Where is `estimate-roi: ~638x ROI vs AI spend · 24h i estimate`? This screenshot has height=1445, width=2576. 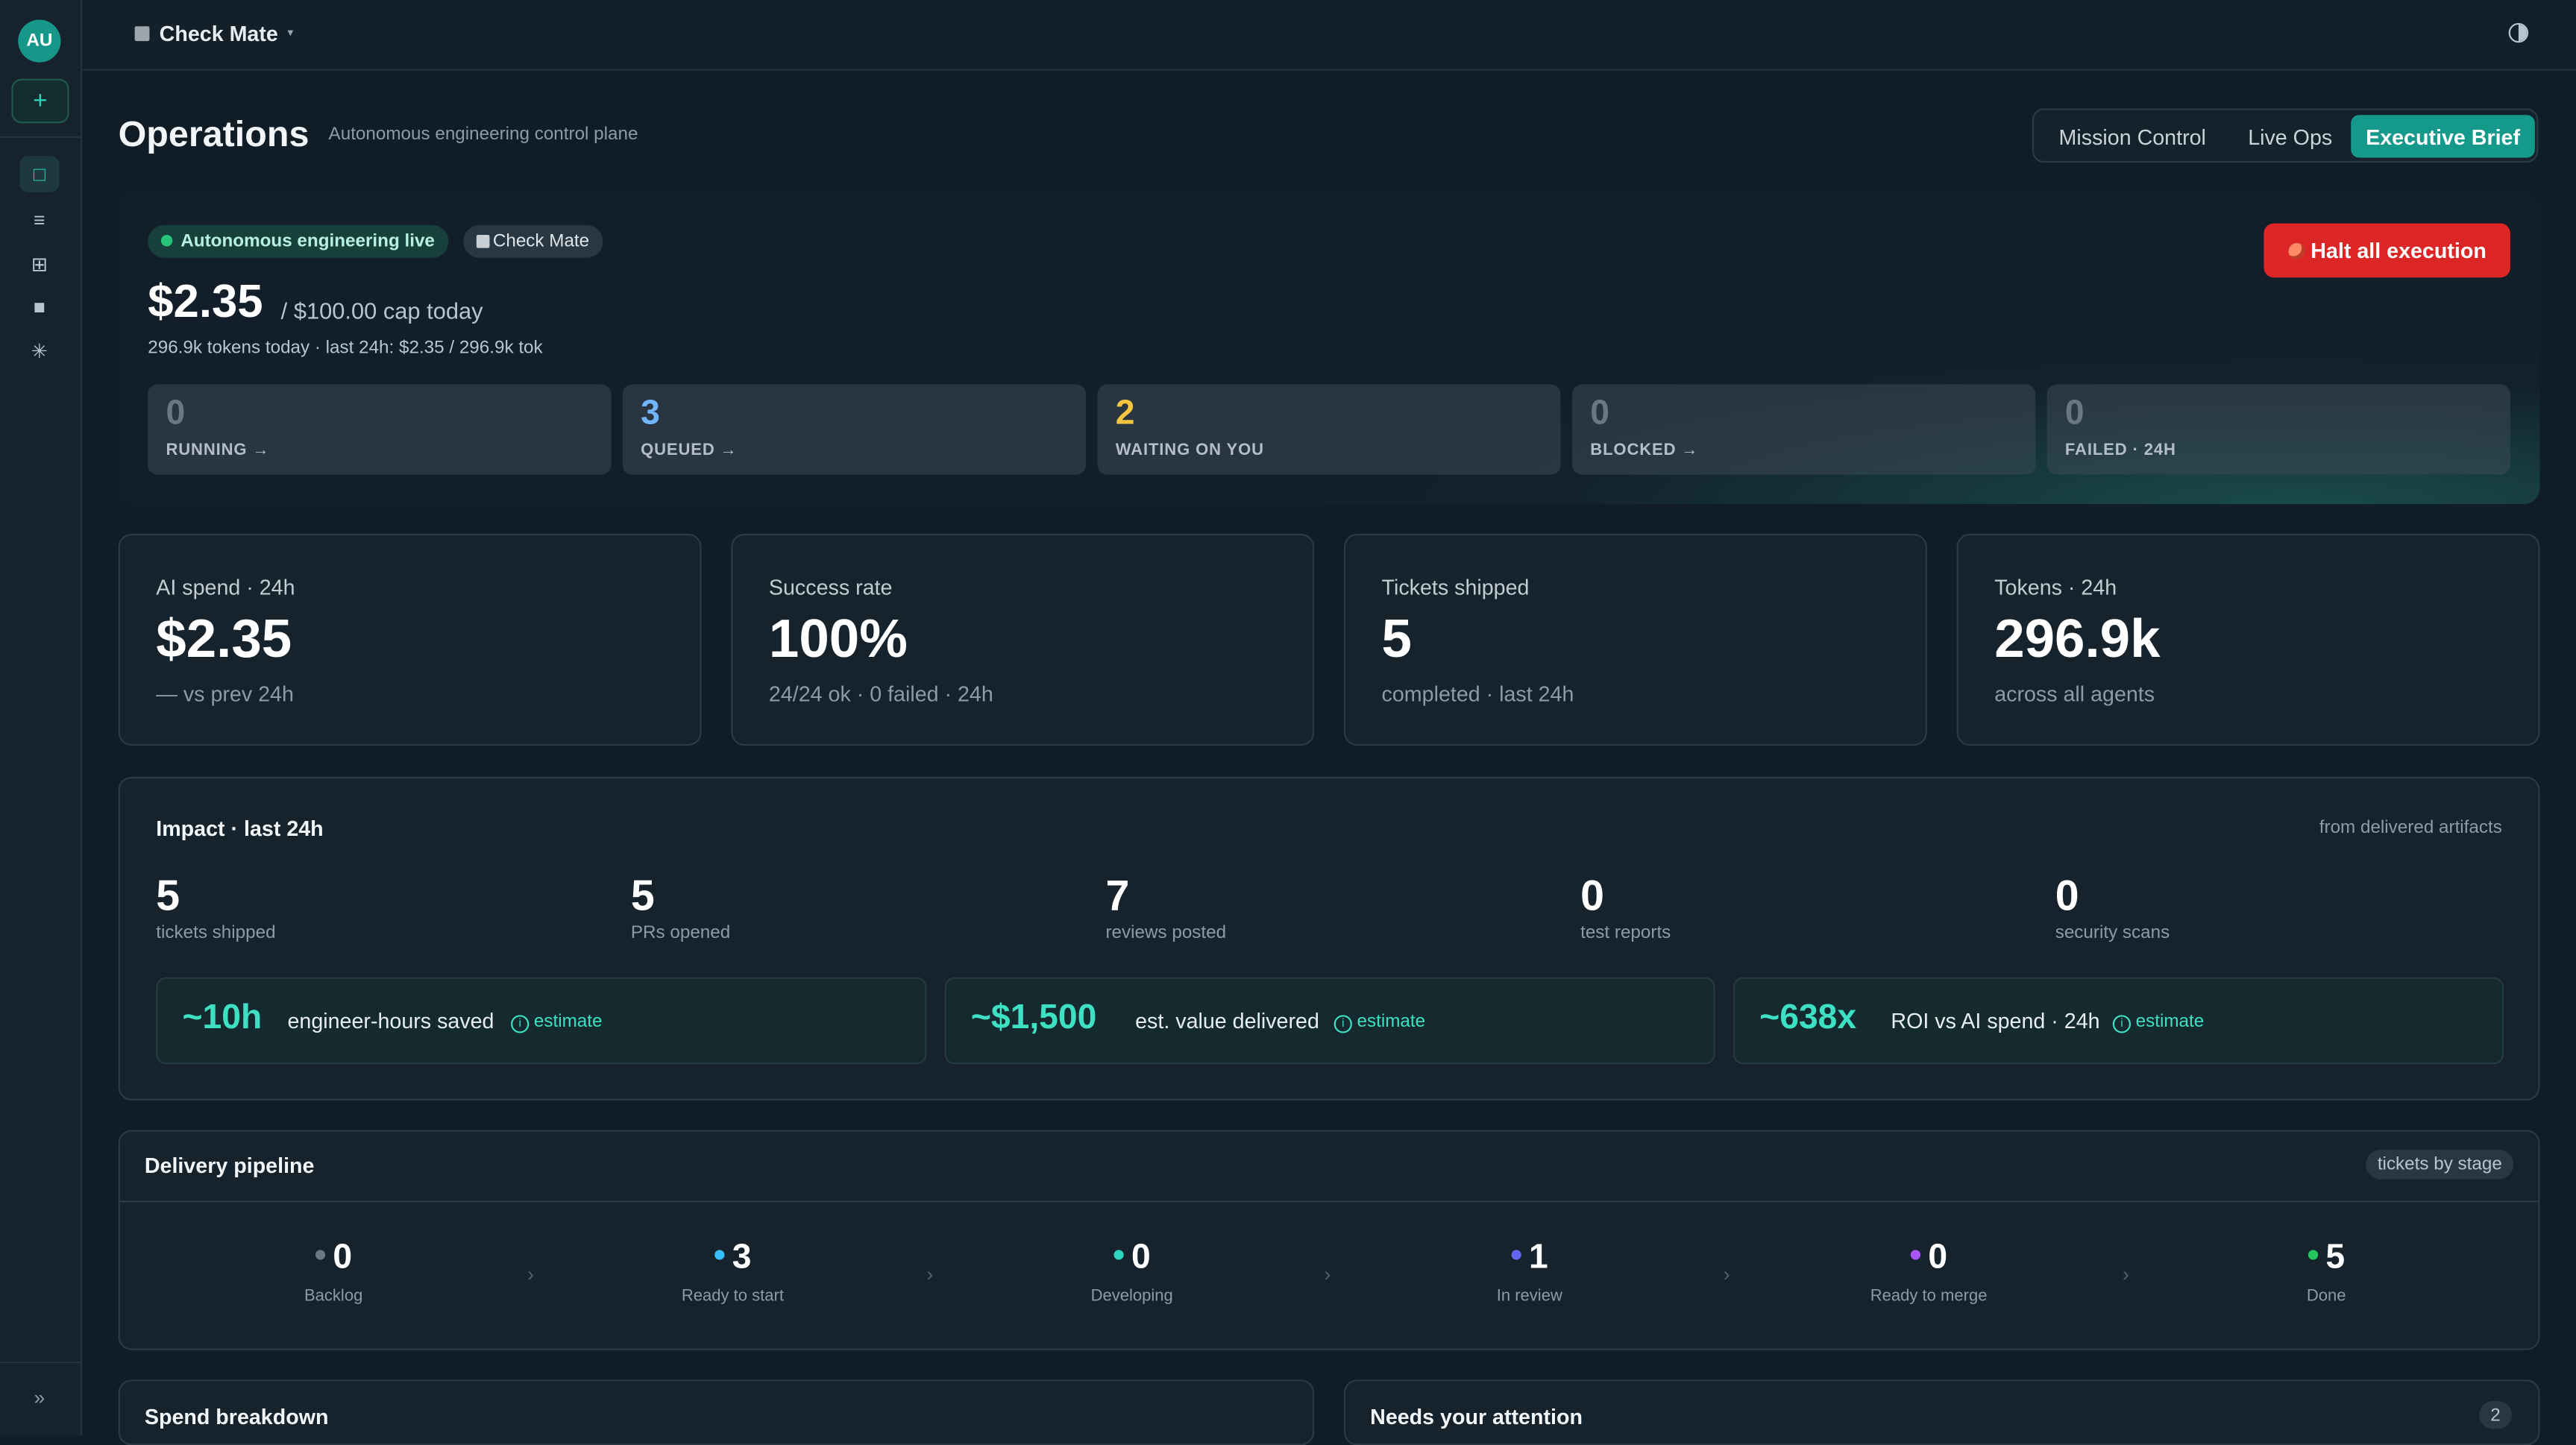 estimate-roi: ~638x ROI vs AI spend · 24h i estimate is located at coordinates (2118, 1021).